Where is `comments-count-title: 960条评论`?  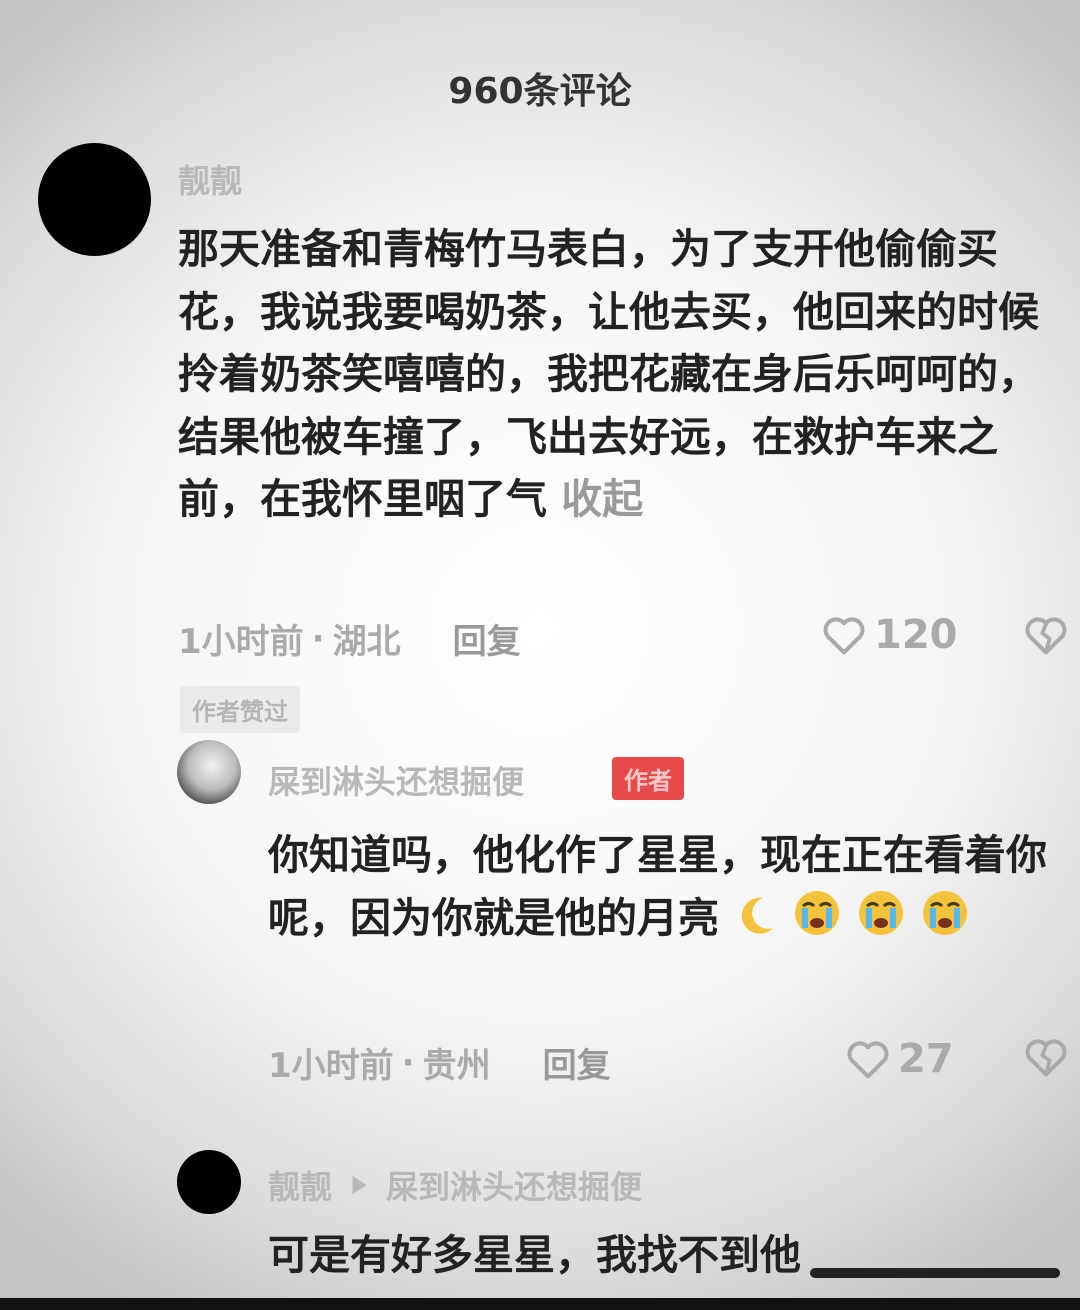
comments-count-title: 960条评论 is located at coordinates (540, 91).